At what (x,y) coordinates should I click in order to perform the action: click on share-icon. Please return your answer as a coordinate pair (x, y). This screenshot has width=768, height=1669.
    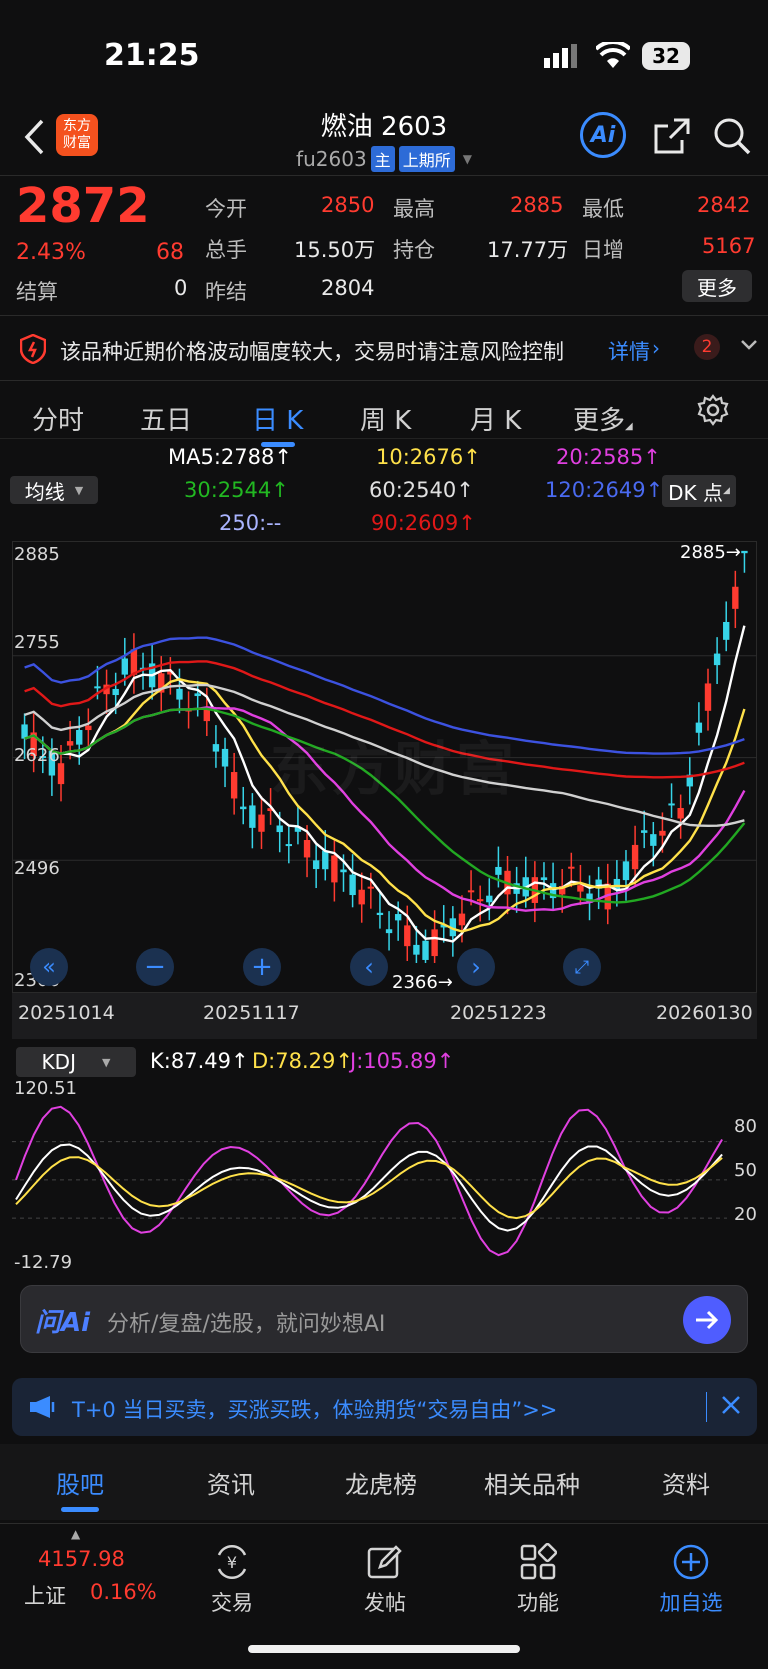
    Looking at the image, I should click on (672, 138).